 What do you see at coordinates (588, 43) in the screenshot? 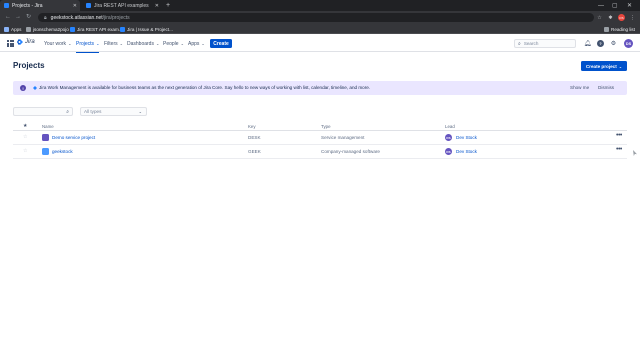
I see `notifications-icon: 🔔︎` at bounding box center [588, 43].